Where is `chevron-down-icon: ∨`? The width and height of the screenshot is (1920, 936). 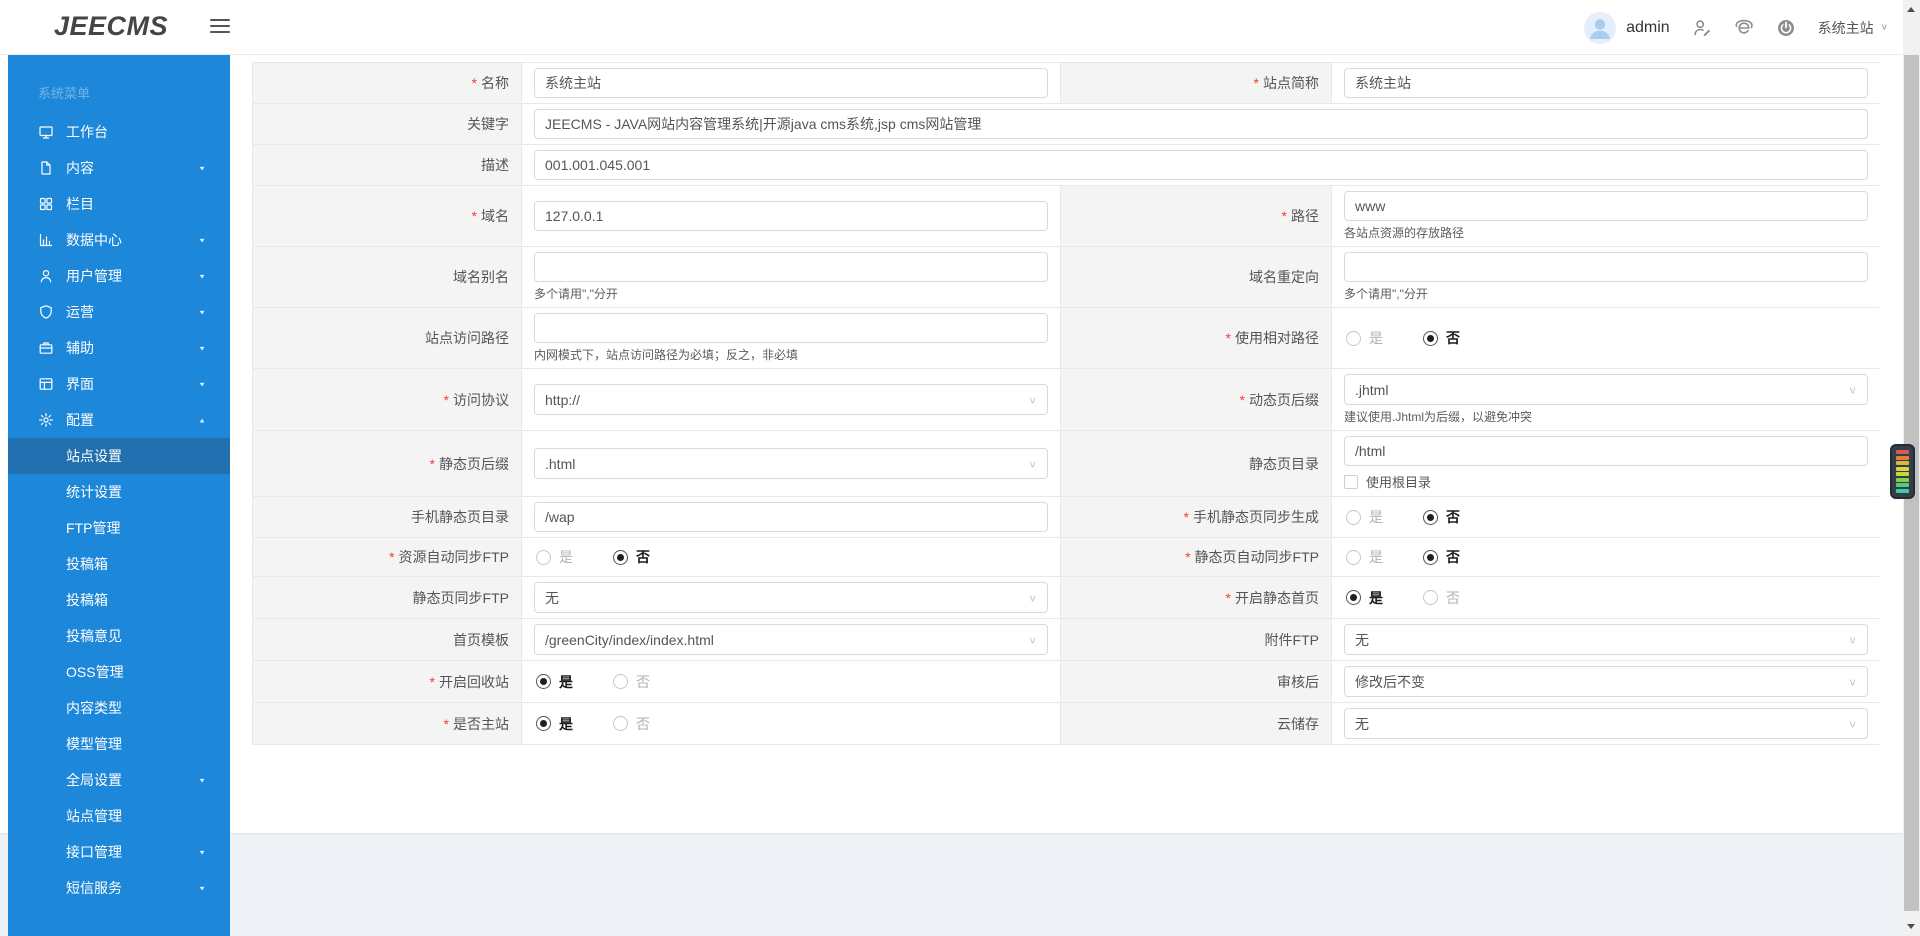
chevron-down-icon: ∨ is located at coordinates (1884, 27).